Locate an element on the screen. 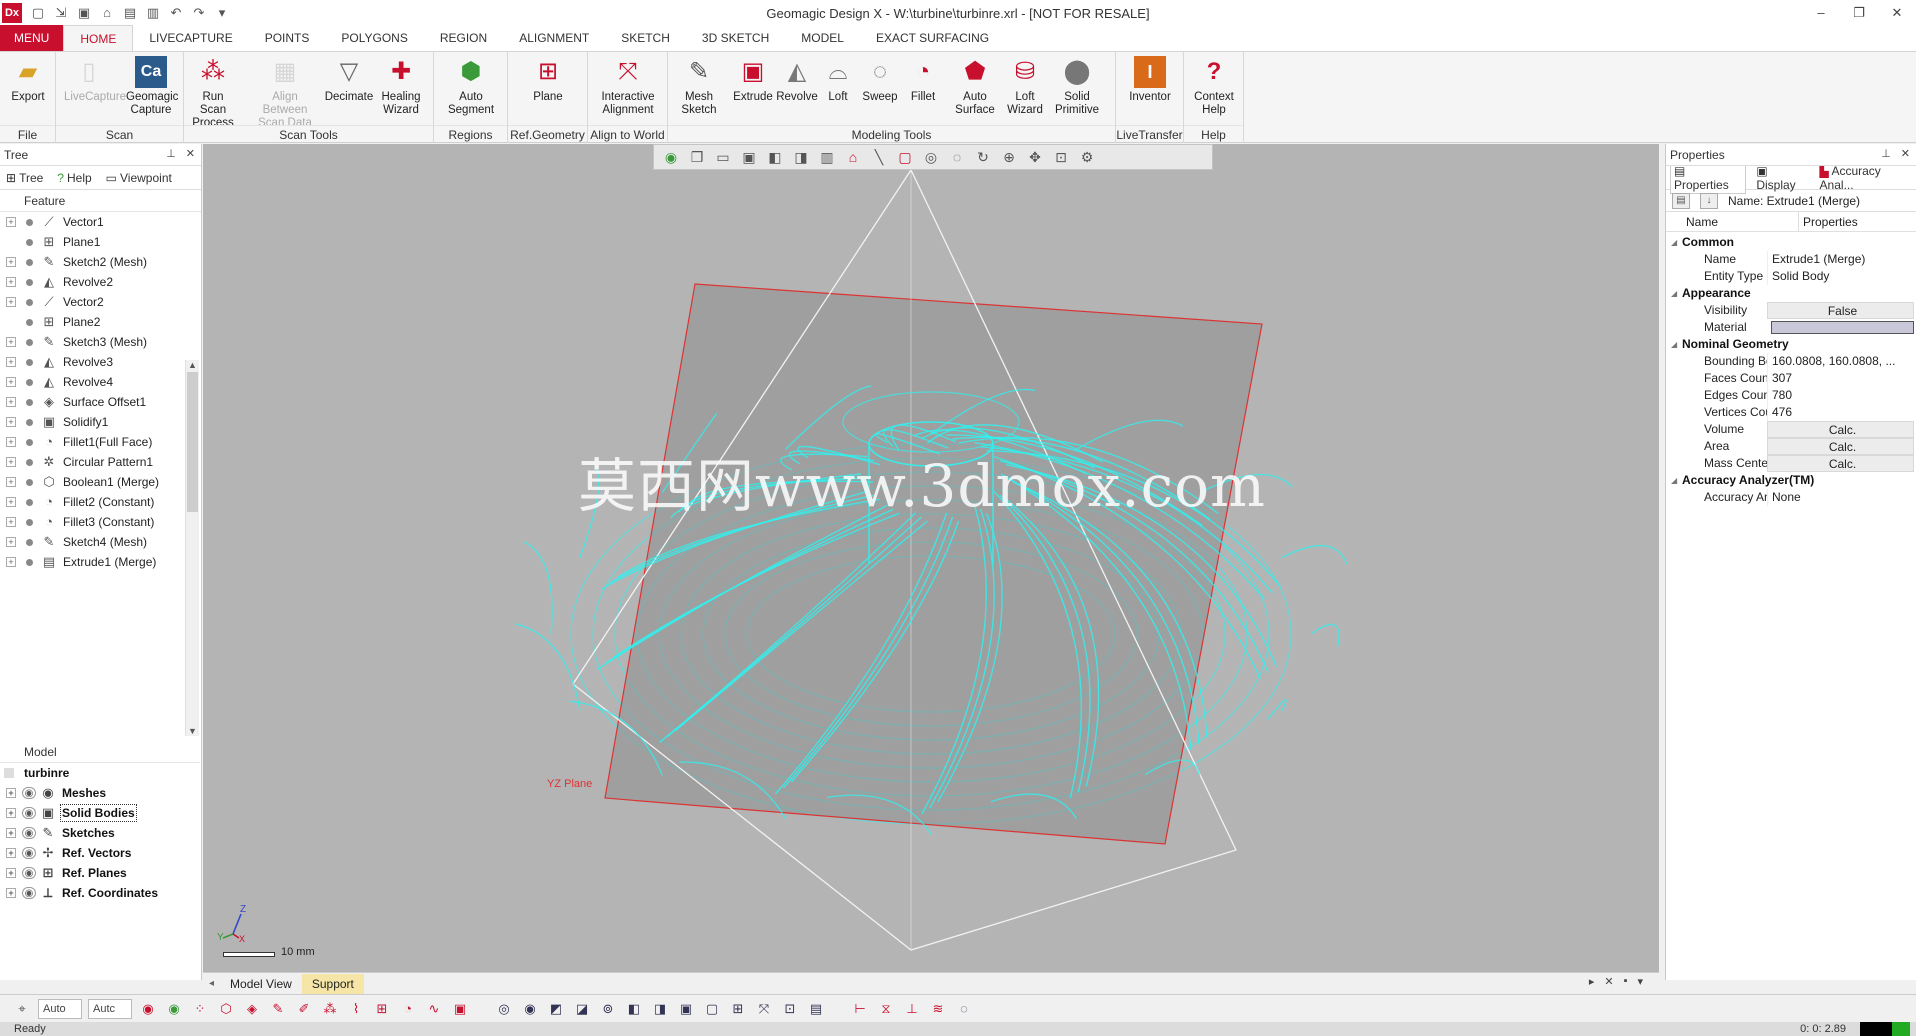  interactive-alignment-button: ⤧ Interactive Alignment is located at coordinates (628, 86).